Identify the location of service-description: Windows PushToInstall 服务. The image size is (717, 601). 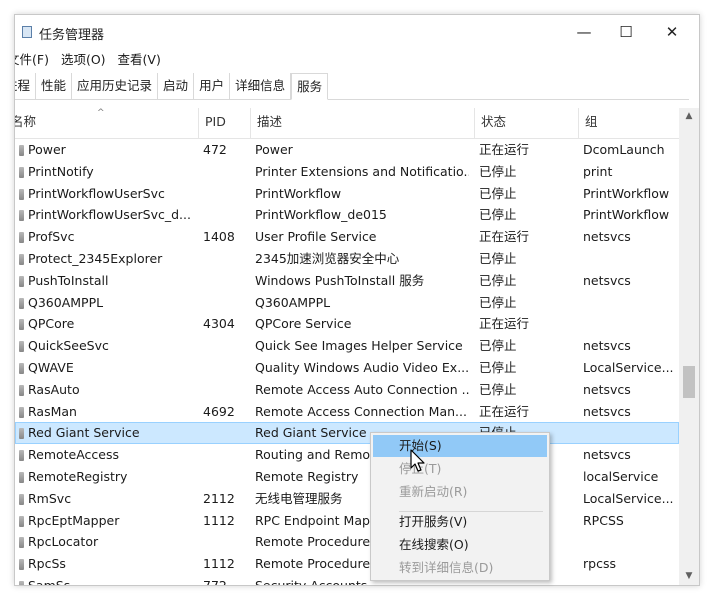
(340, 280).